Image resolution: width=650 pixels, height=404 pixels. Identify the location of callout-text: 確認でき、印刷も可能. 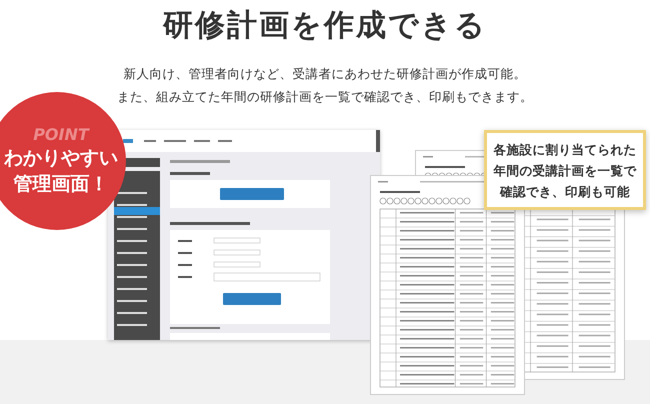
(565, 191).